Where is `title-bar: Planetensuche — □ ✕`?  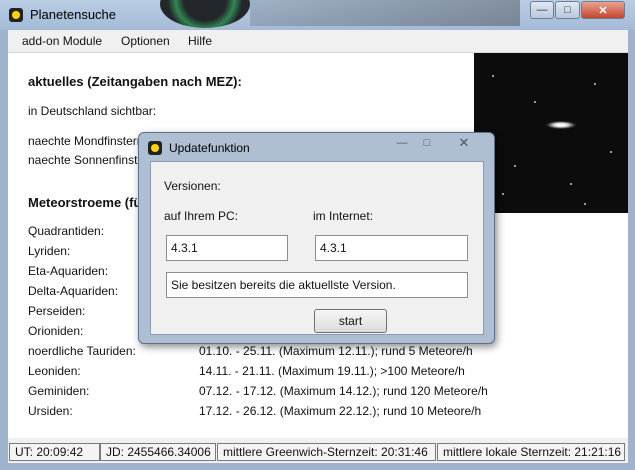
title-bar: Planetensuche — □ ✕ is located at coordinates (317, 15).